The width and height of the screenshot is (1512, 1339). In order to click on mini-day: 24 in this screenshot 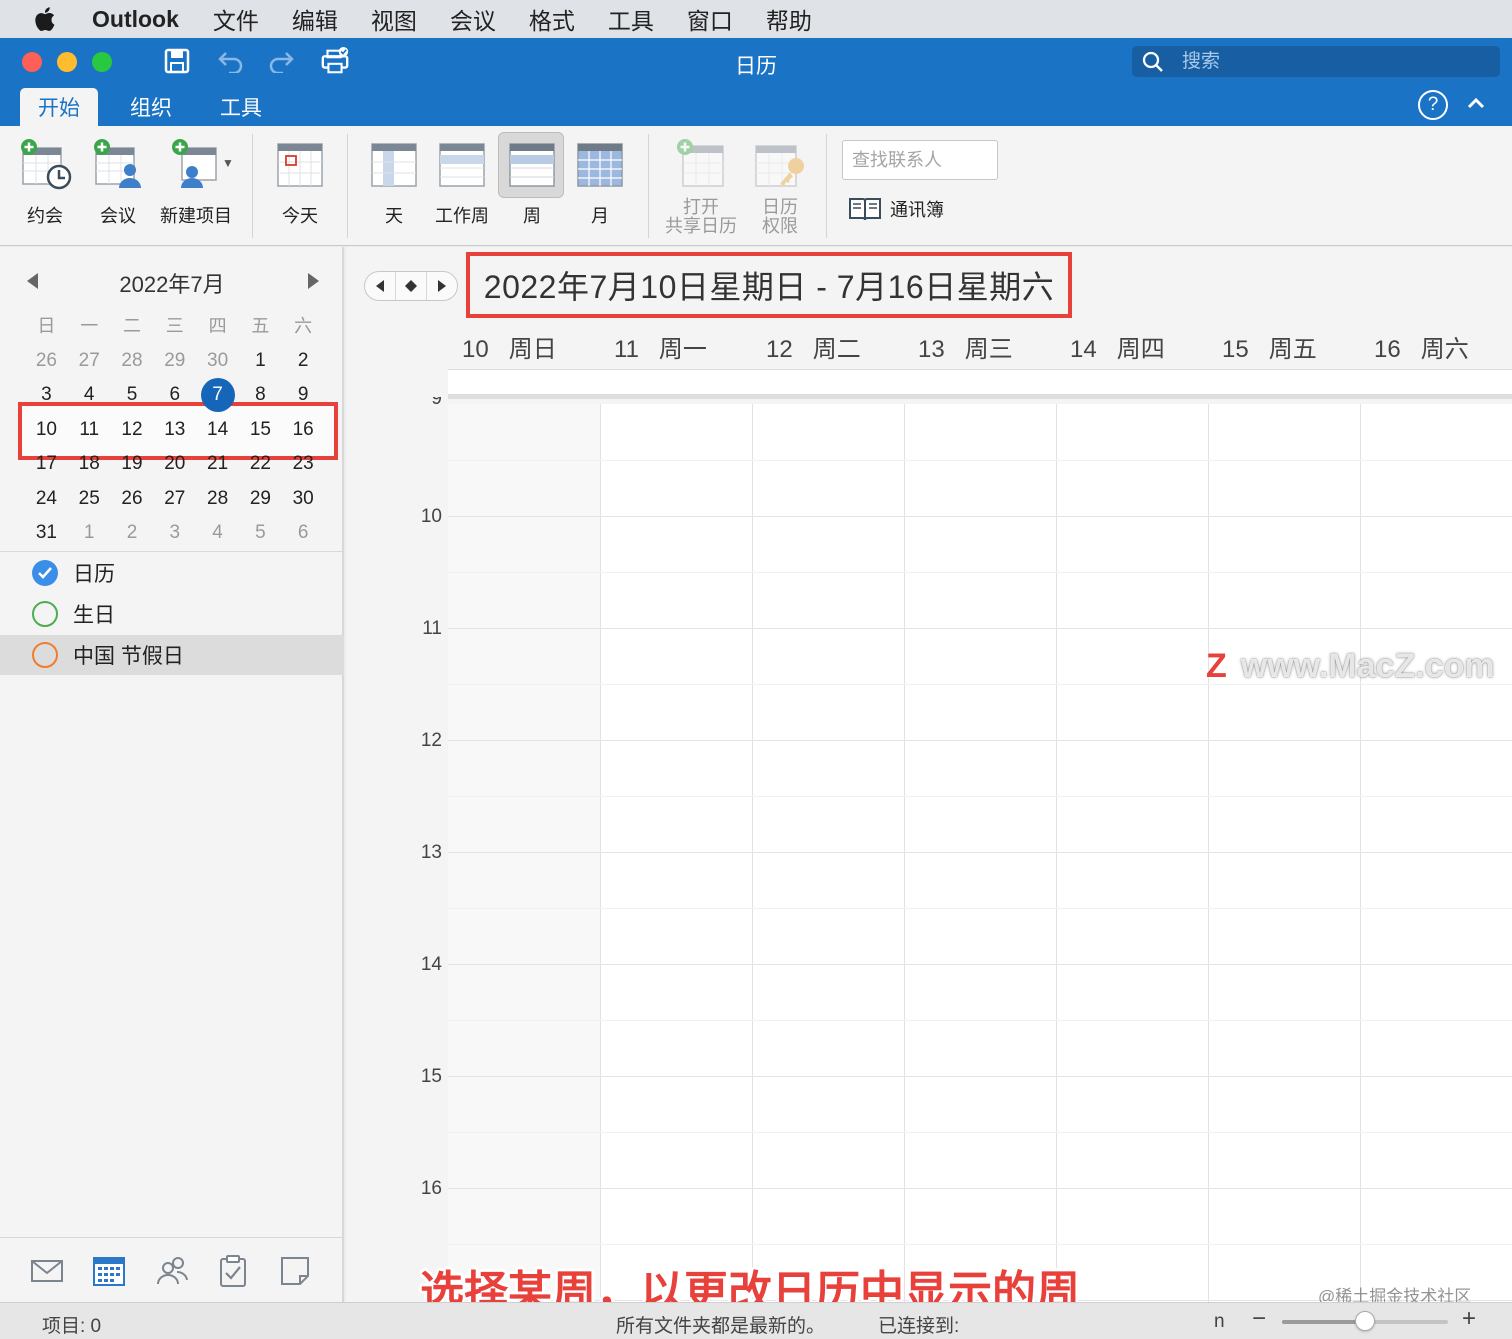, I will do `click(46, 499)`.